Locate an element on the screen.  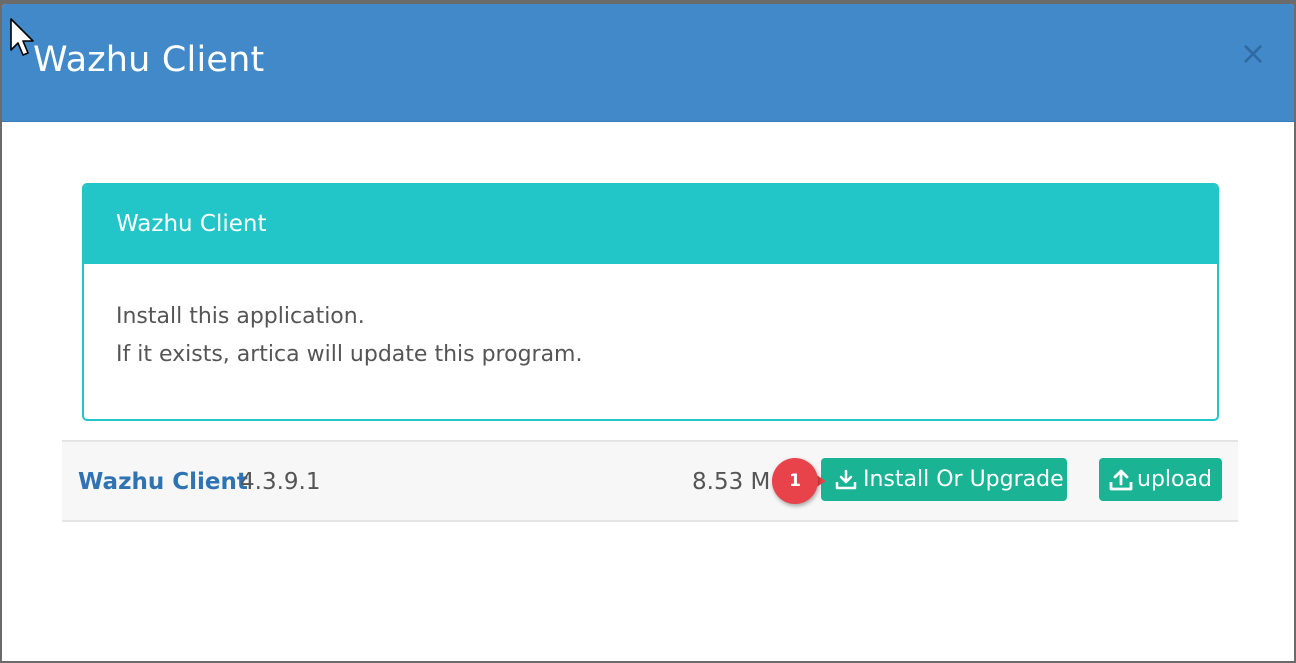
install-or-upgrade-label: Install Or Upgrade is located at coordinates (963, 479).